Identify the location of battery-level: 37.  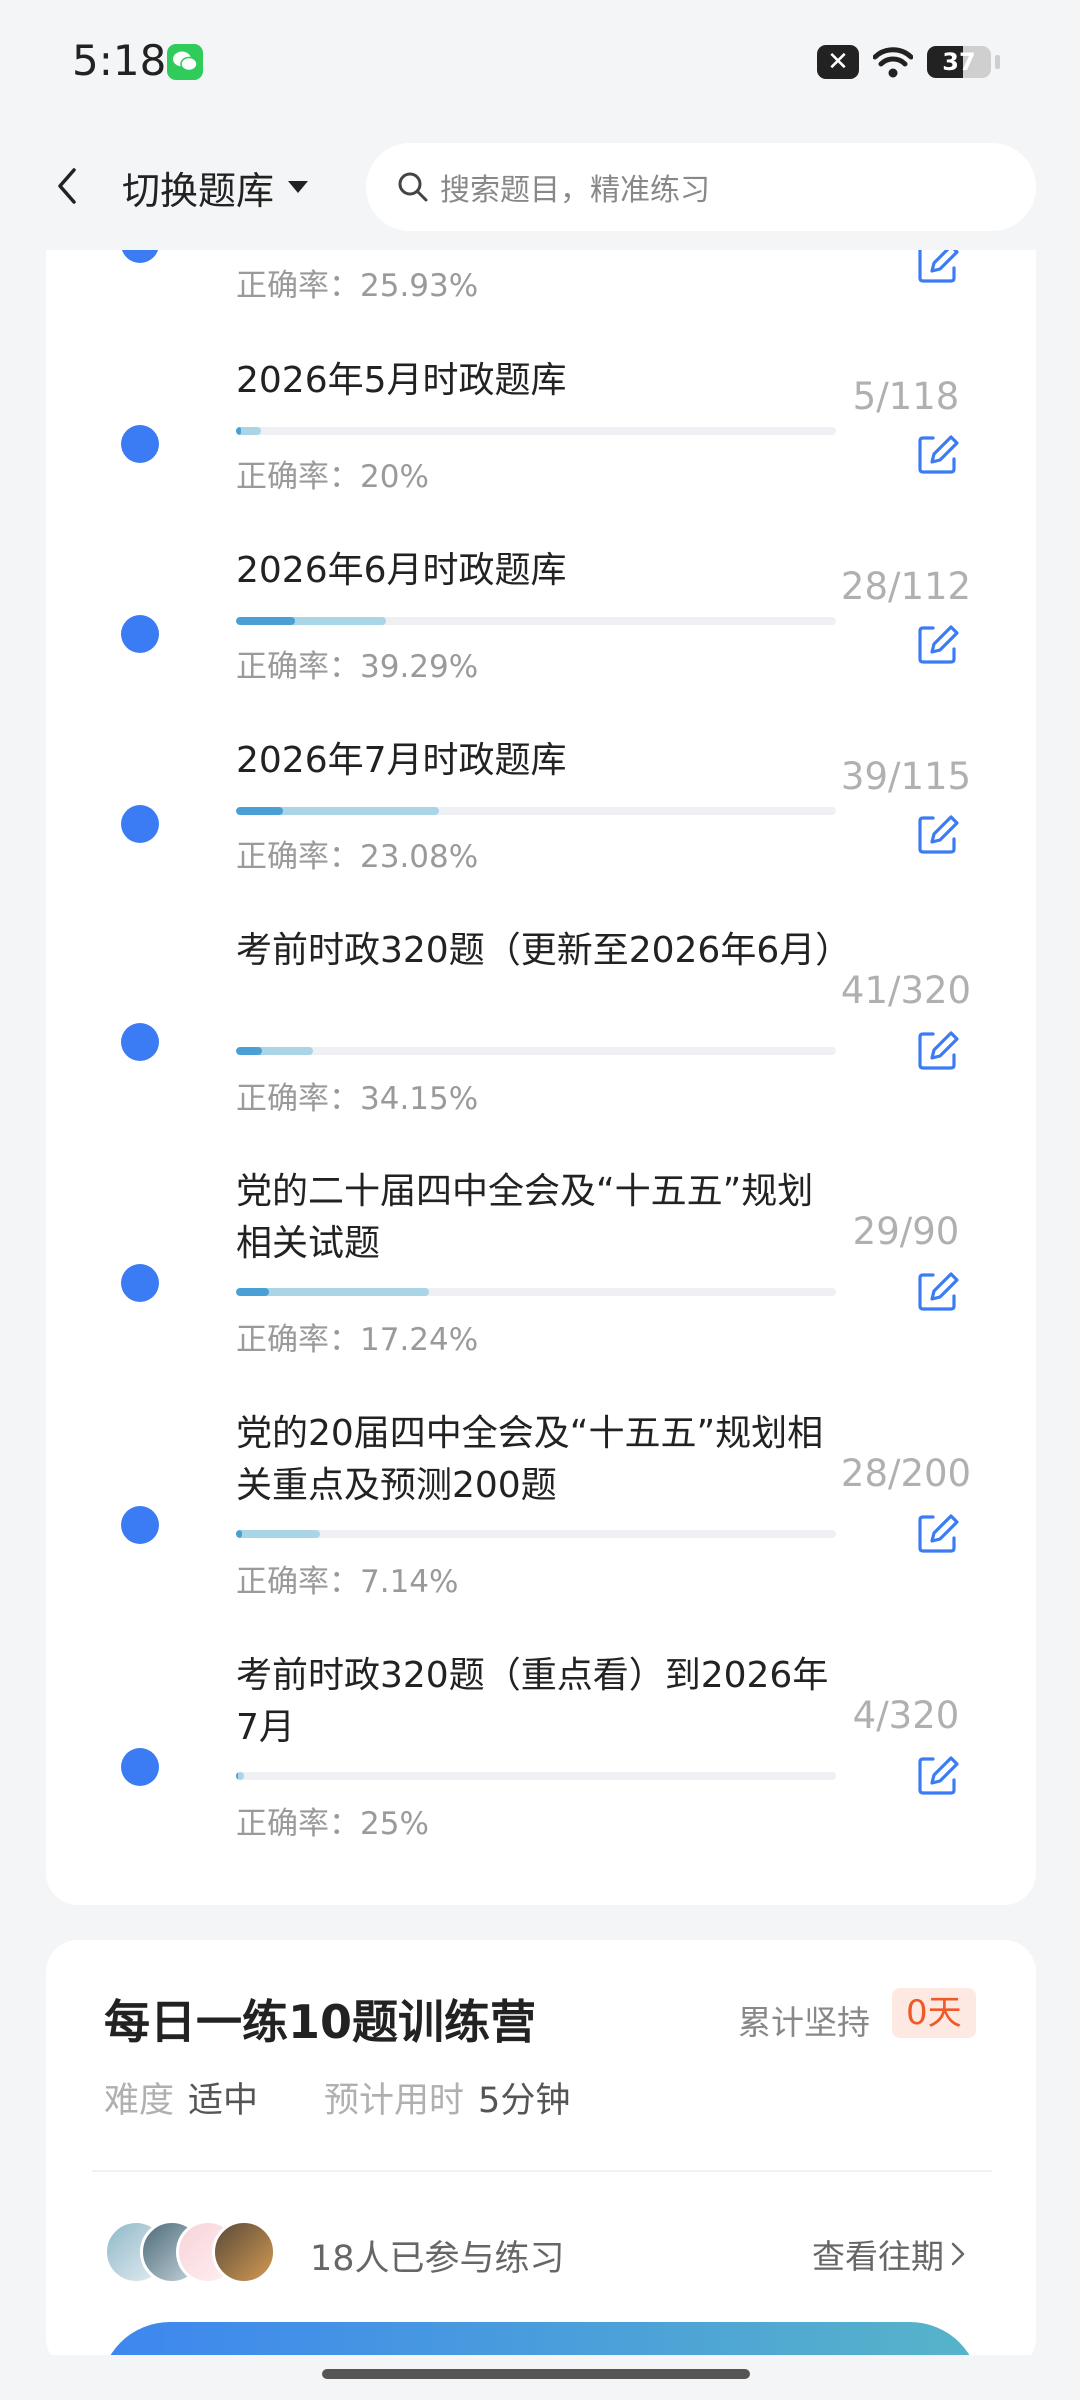
(959, 62).